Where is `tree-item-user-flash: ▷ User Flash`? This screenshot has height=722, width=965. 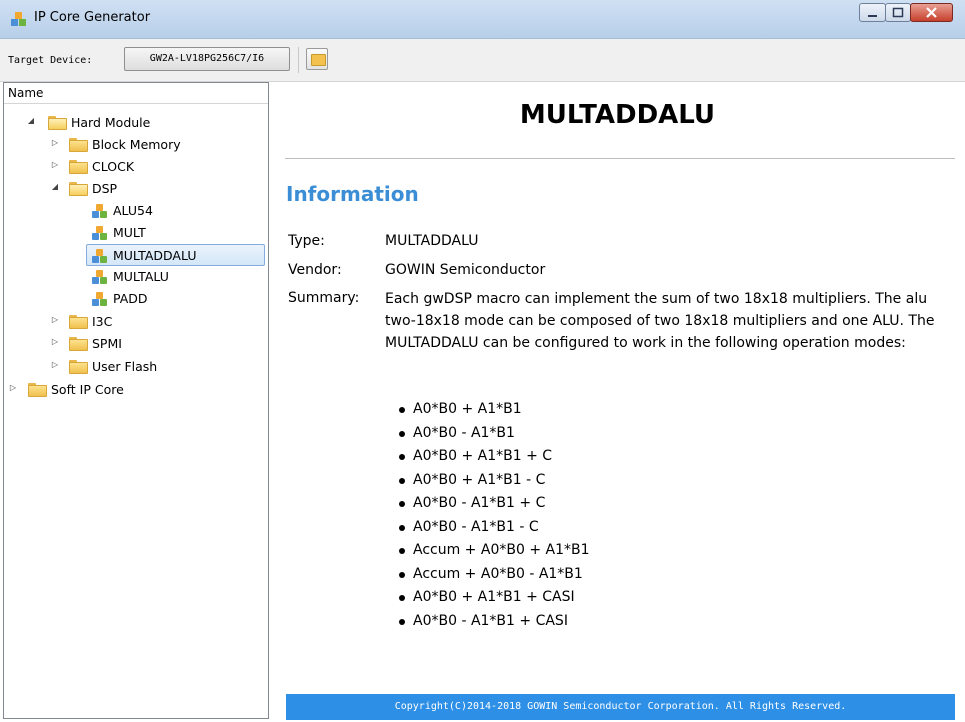 tree-item-user-flash: ▷ User Flash is located at coordinates (136, 367).